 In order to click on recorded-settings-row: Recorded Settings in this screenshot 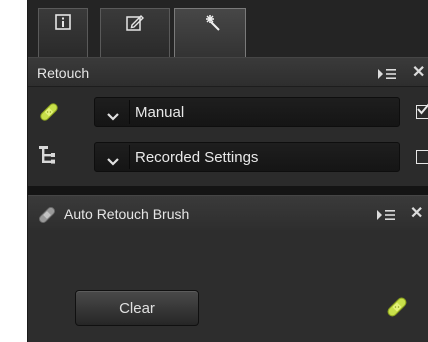, I will do `click(228, 157)`.